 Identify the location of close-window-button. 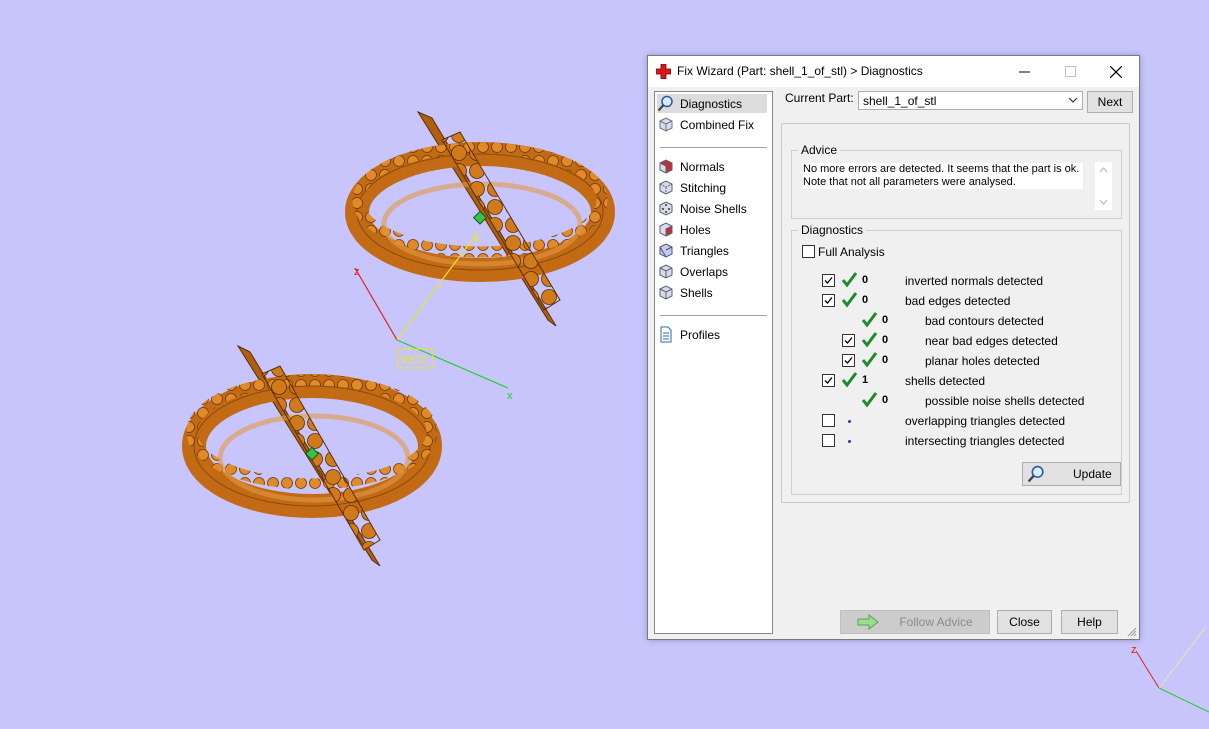
(1116, 71).